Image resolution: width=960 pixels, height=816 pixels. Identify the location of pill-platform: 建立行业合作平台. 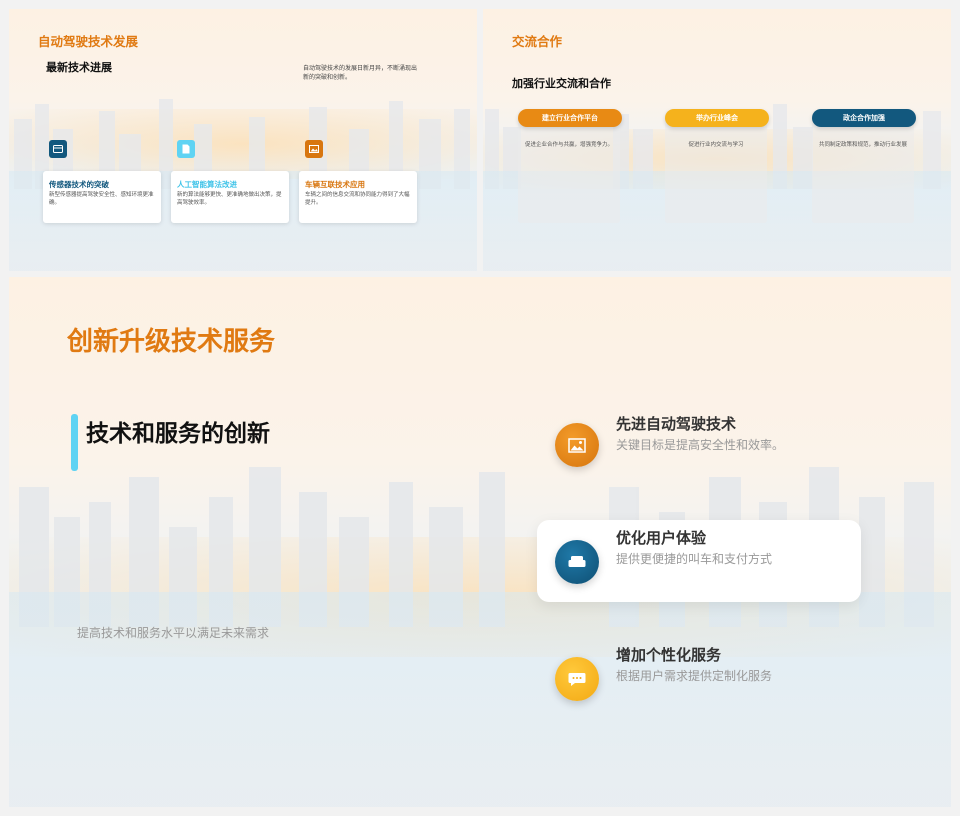
(570, 118).